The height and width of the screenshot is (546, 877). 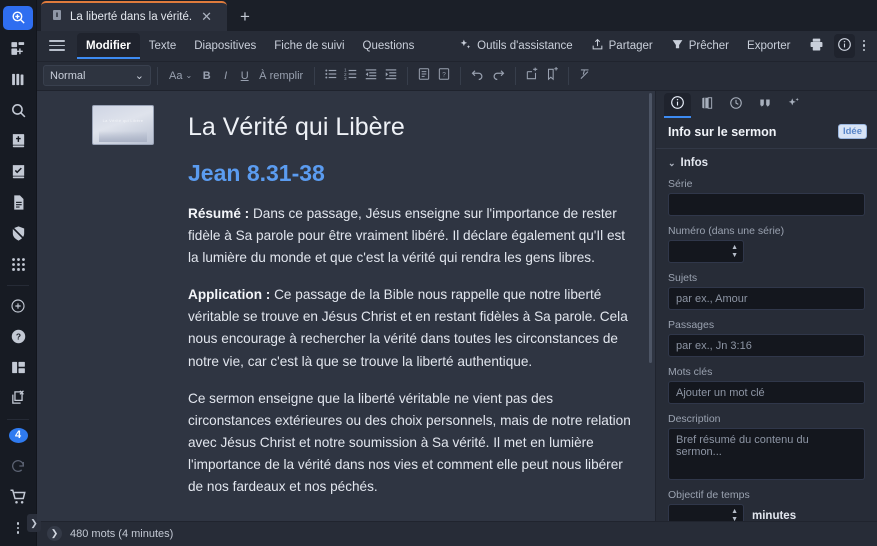 I want to click on pulpit-icon, so click(x=677, y=46).